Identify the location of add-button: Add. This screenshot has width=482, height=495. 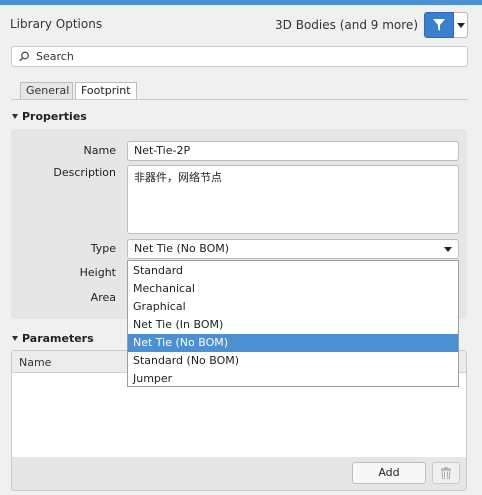
(389, 473).